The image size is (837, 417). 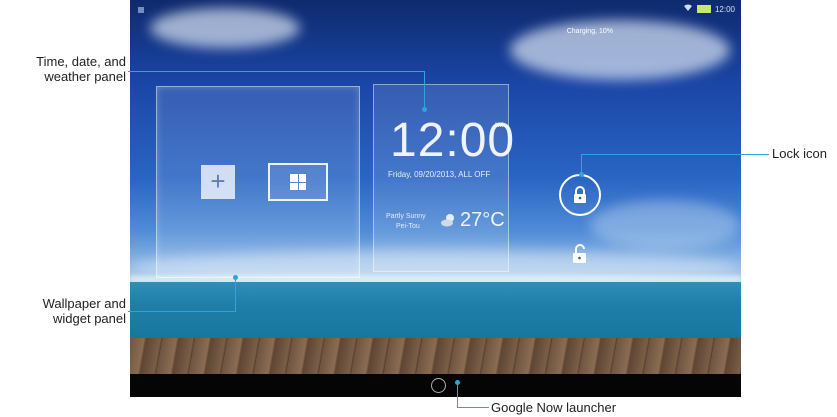 What do you see at coordinates (498, 126) in the screenshot?
I see `clock-ampm: AM` at bounding box center [498, 126].